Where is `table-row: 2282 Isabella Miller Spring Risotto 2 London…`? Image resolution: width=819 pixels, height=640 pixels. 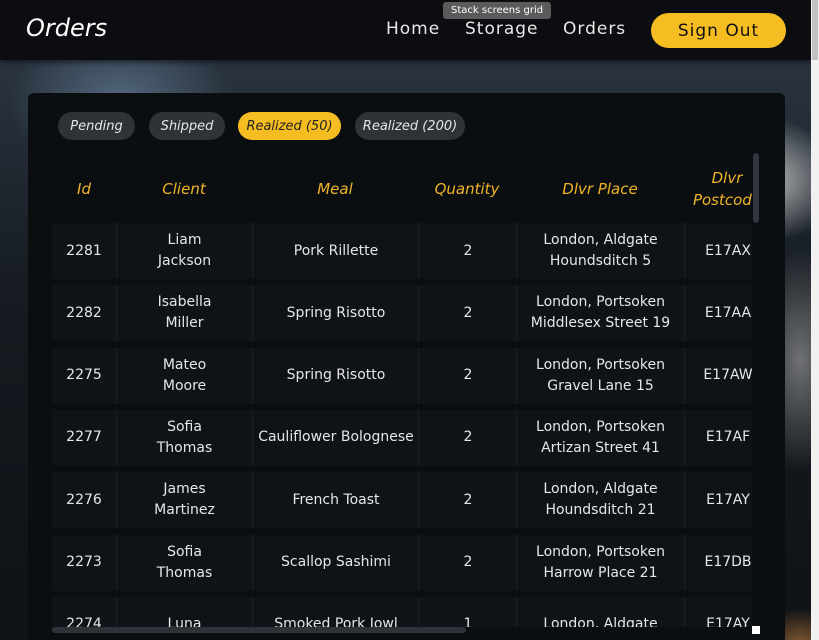
table-row: 2282 Isabella Miller Spring Risotto 2 London… is located at coordinates (402, 313).